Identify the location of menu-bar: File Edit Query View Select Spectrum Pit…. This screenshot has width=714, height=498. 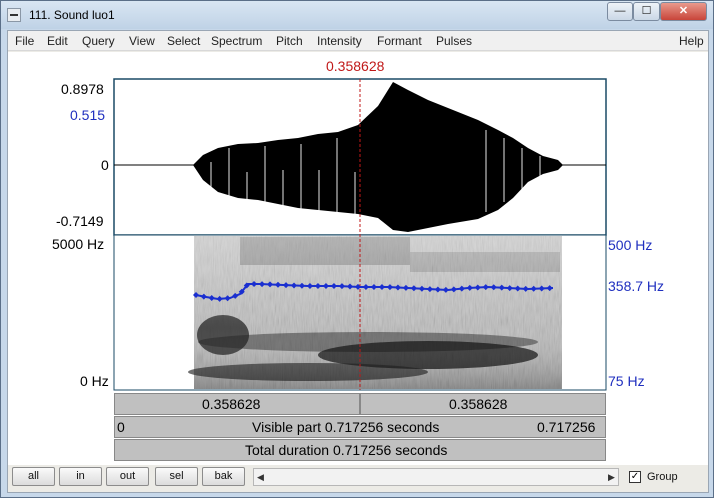
(358, 41).